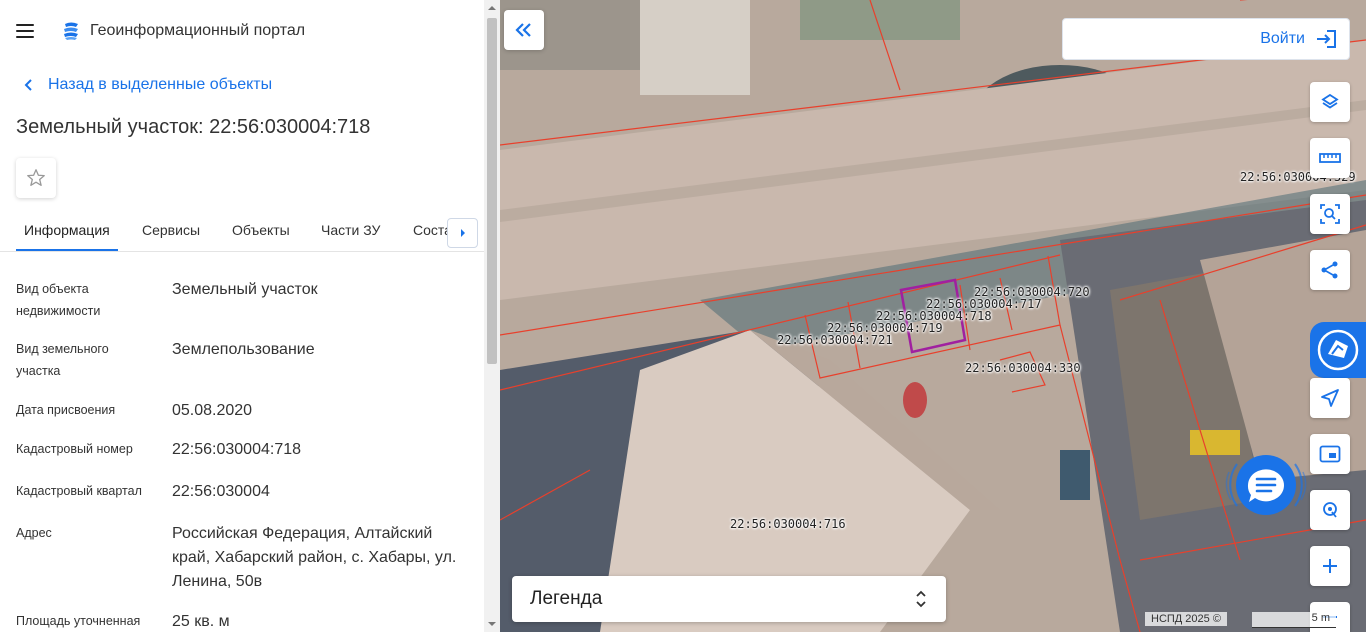 This screenshot has width=1366, height=632. I want to click on minimap-icon, so click(1330, 454).